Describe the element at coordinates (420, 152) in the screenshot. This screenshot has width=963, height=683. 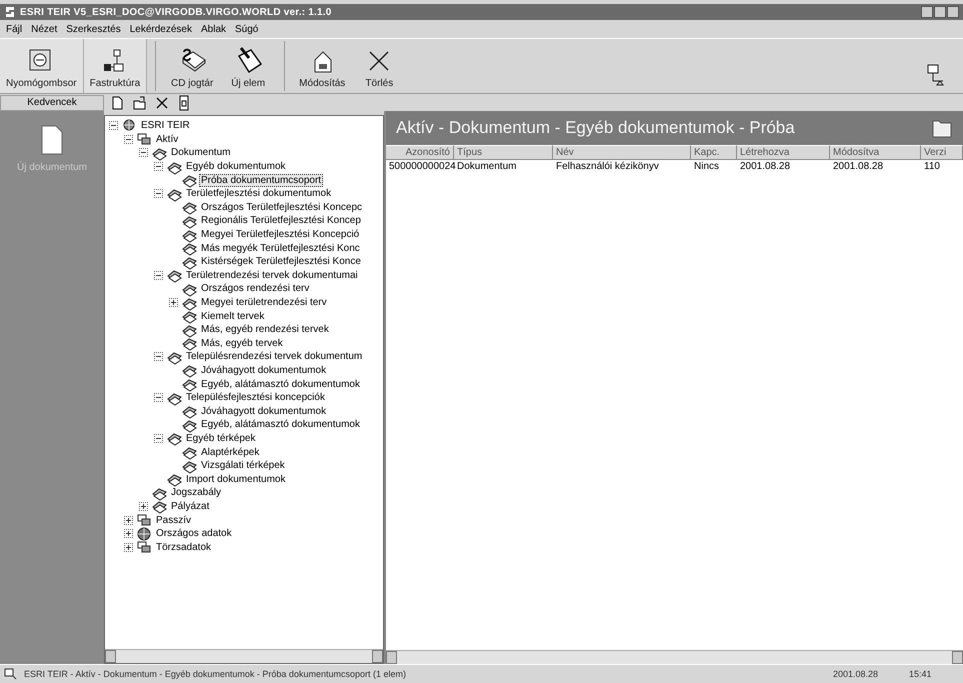
I see `column-header: Azonosító` at that location.